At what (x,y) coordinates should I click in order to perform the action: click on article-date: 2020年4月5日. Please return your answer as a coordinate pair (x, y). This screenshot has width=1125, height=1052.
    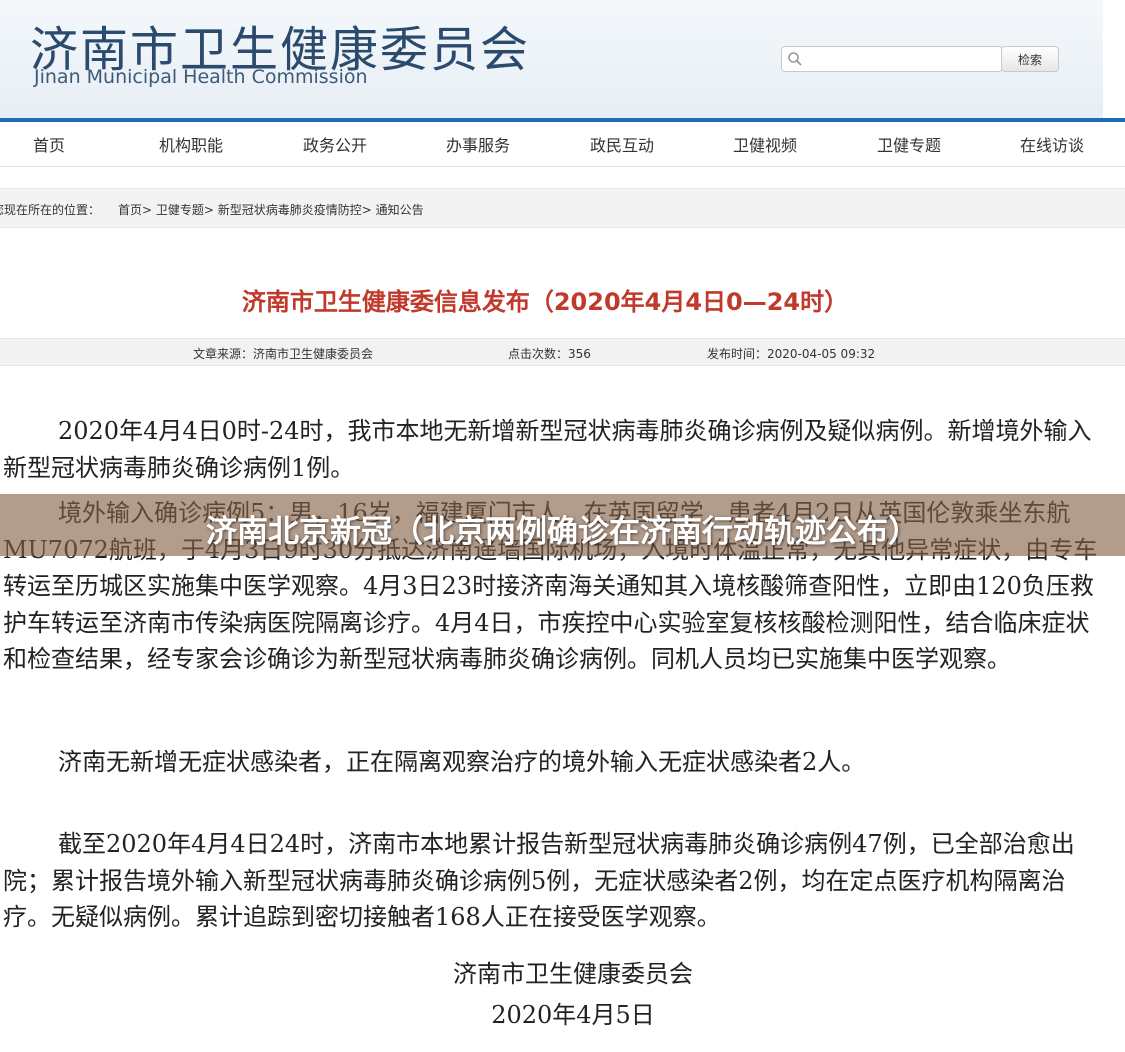
    Looking at the image, I should click on (573, 1015).